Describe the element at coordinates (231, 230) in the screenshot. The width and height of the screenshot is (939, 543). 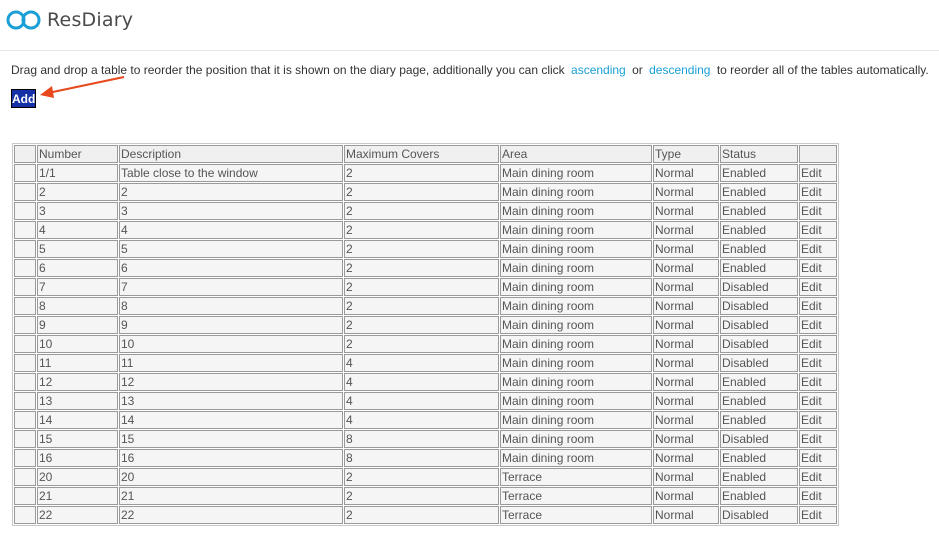
I see `cell-description: 4` at that location.